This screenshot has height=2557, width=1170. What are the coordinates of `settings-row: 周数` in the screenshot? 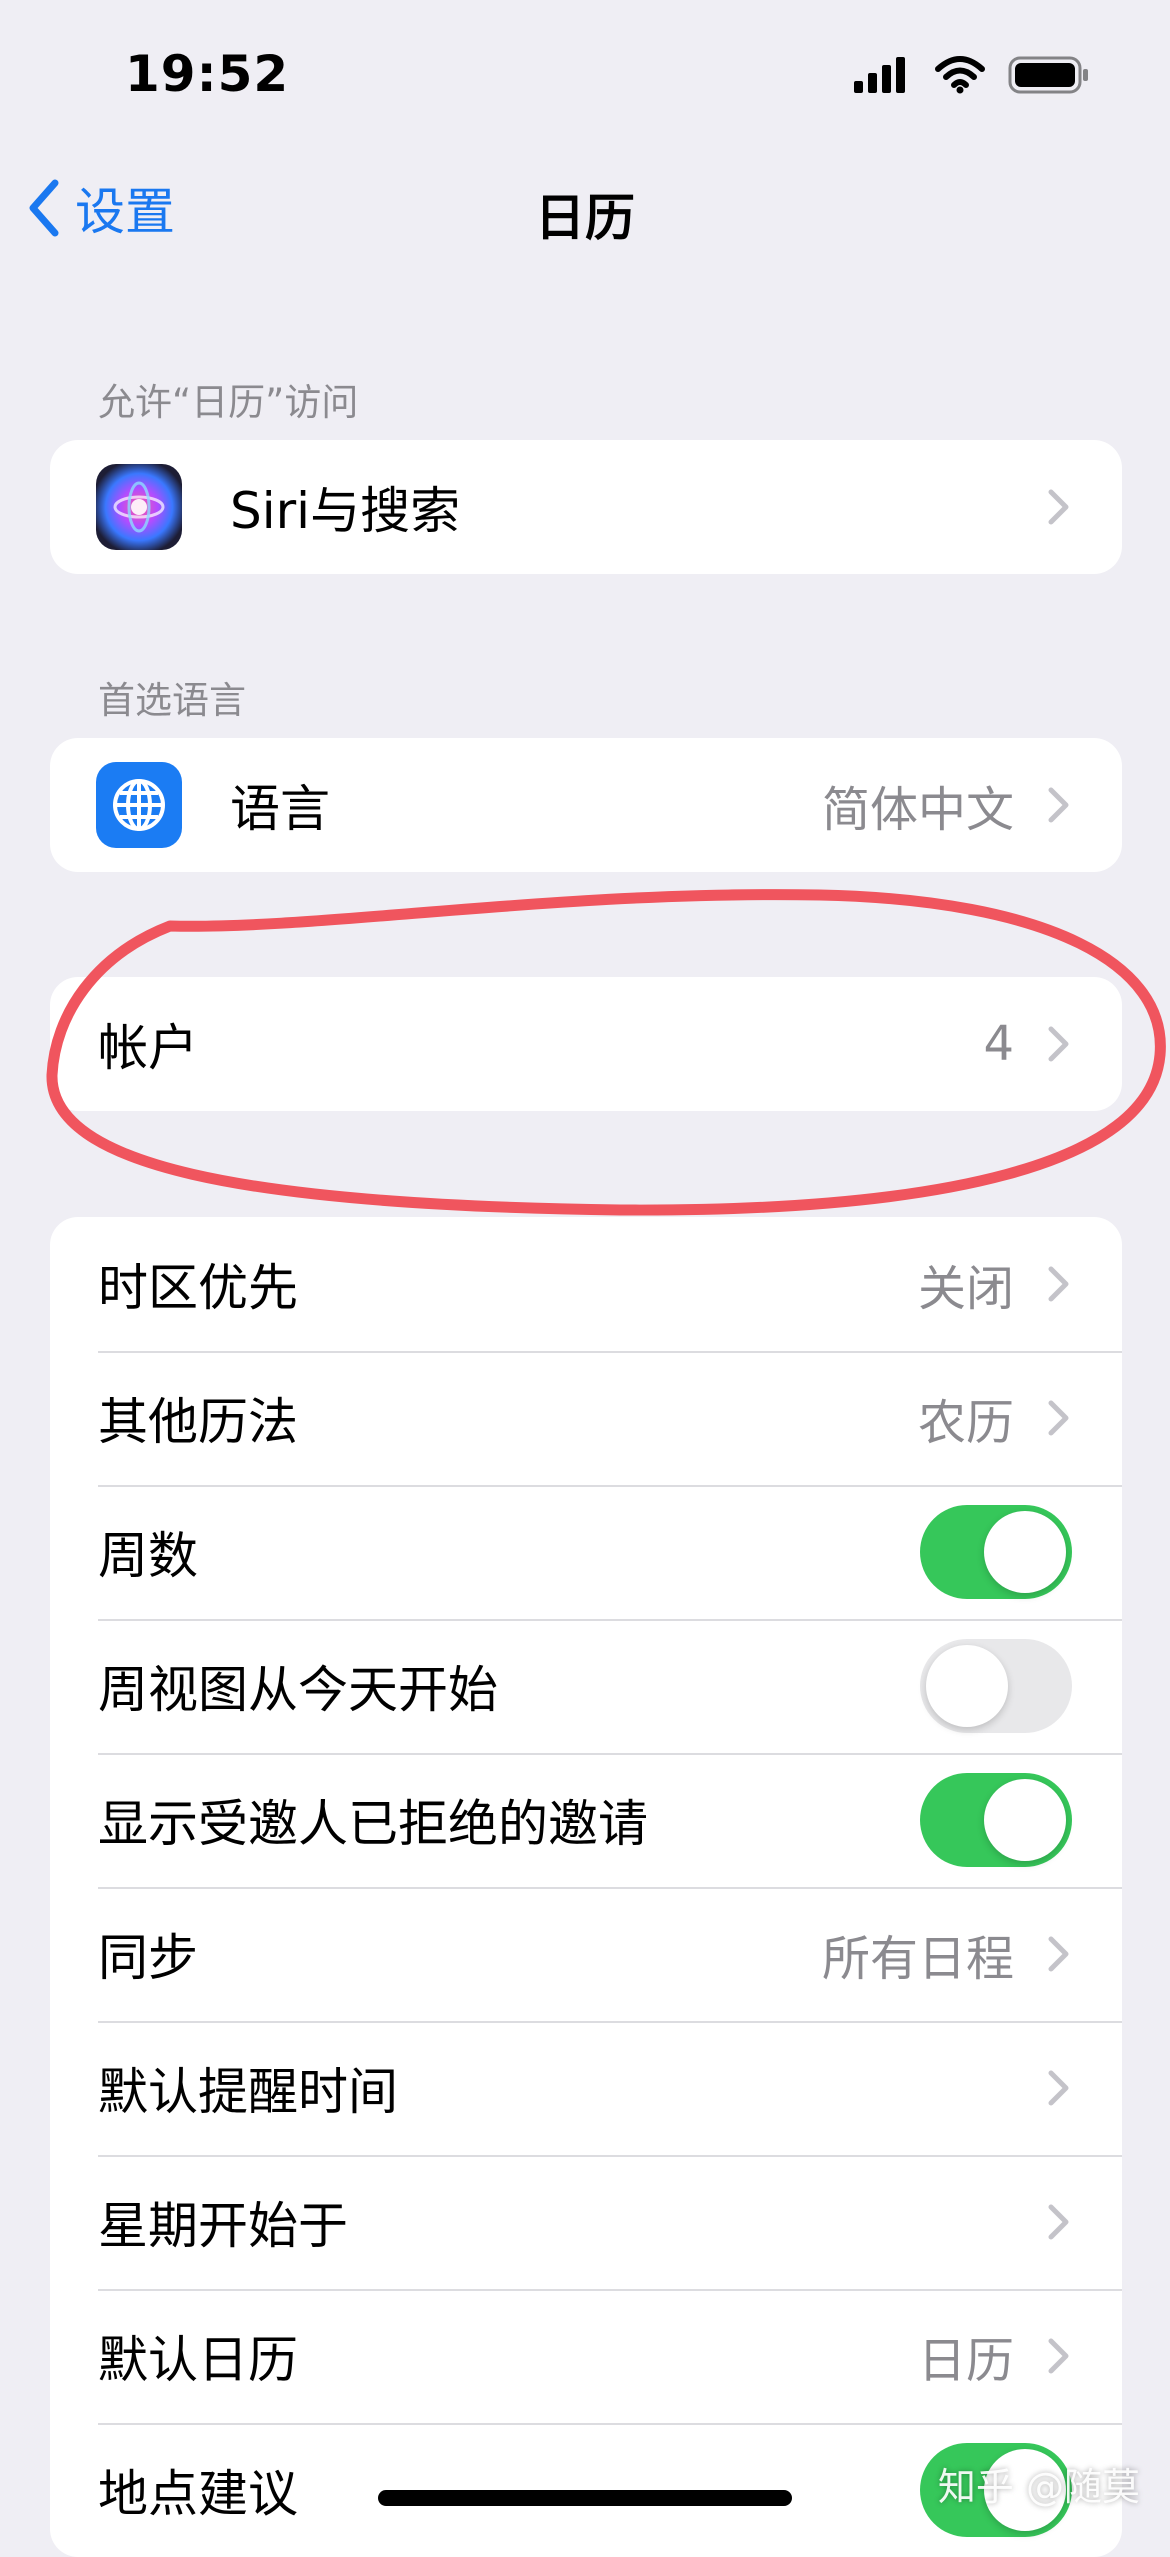 It's located at (586, 1552).